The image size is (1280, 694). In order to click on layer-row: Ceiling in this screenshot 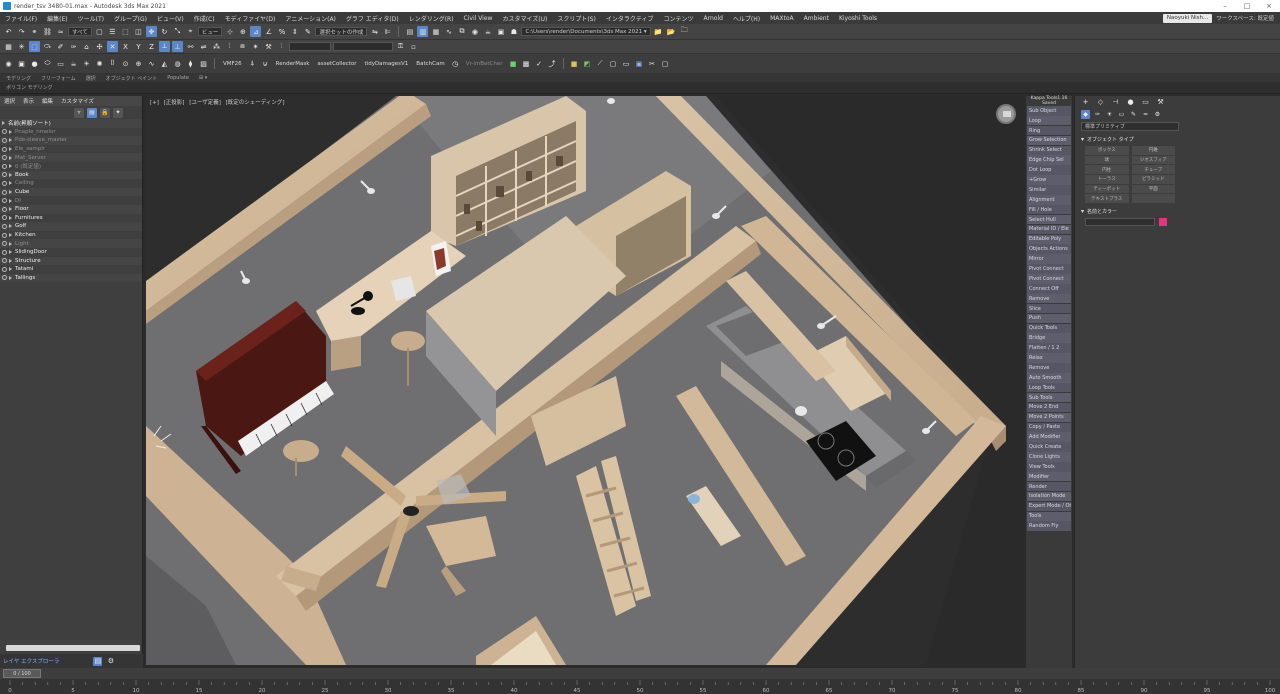, I will do `click(71, 183)`.